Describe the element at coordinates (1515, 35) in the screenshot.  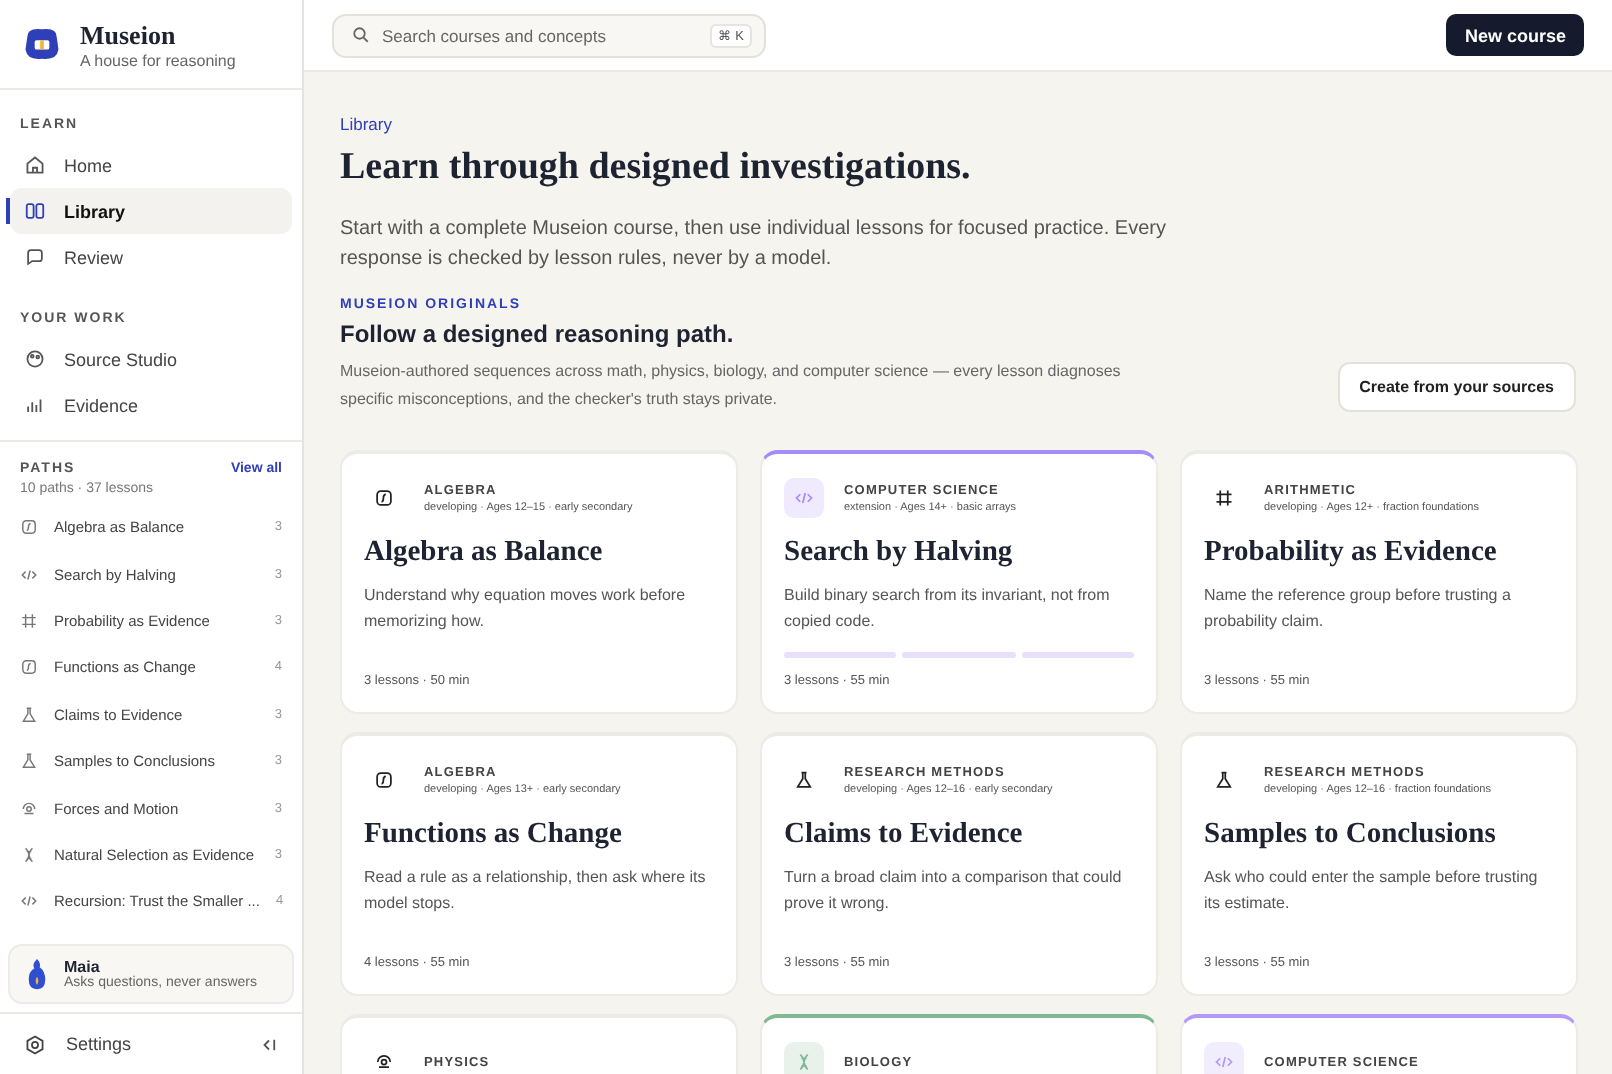
I see `new-course-button: New course` at that location.